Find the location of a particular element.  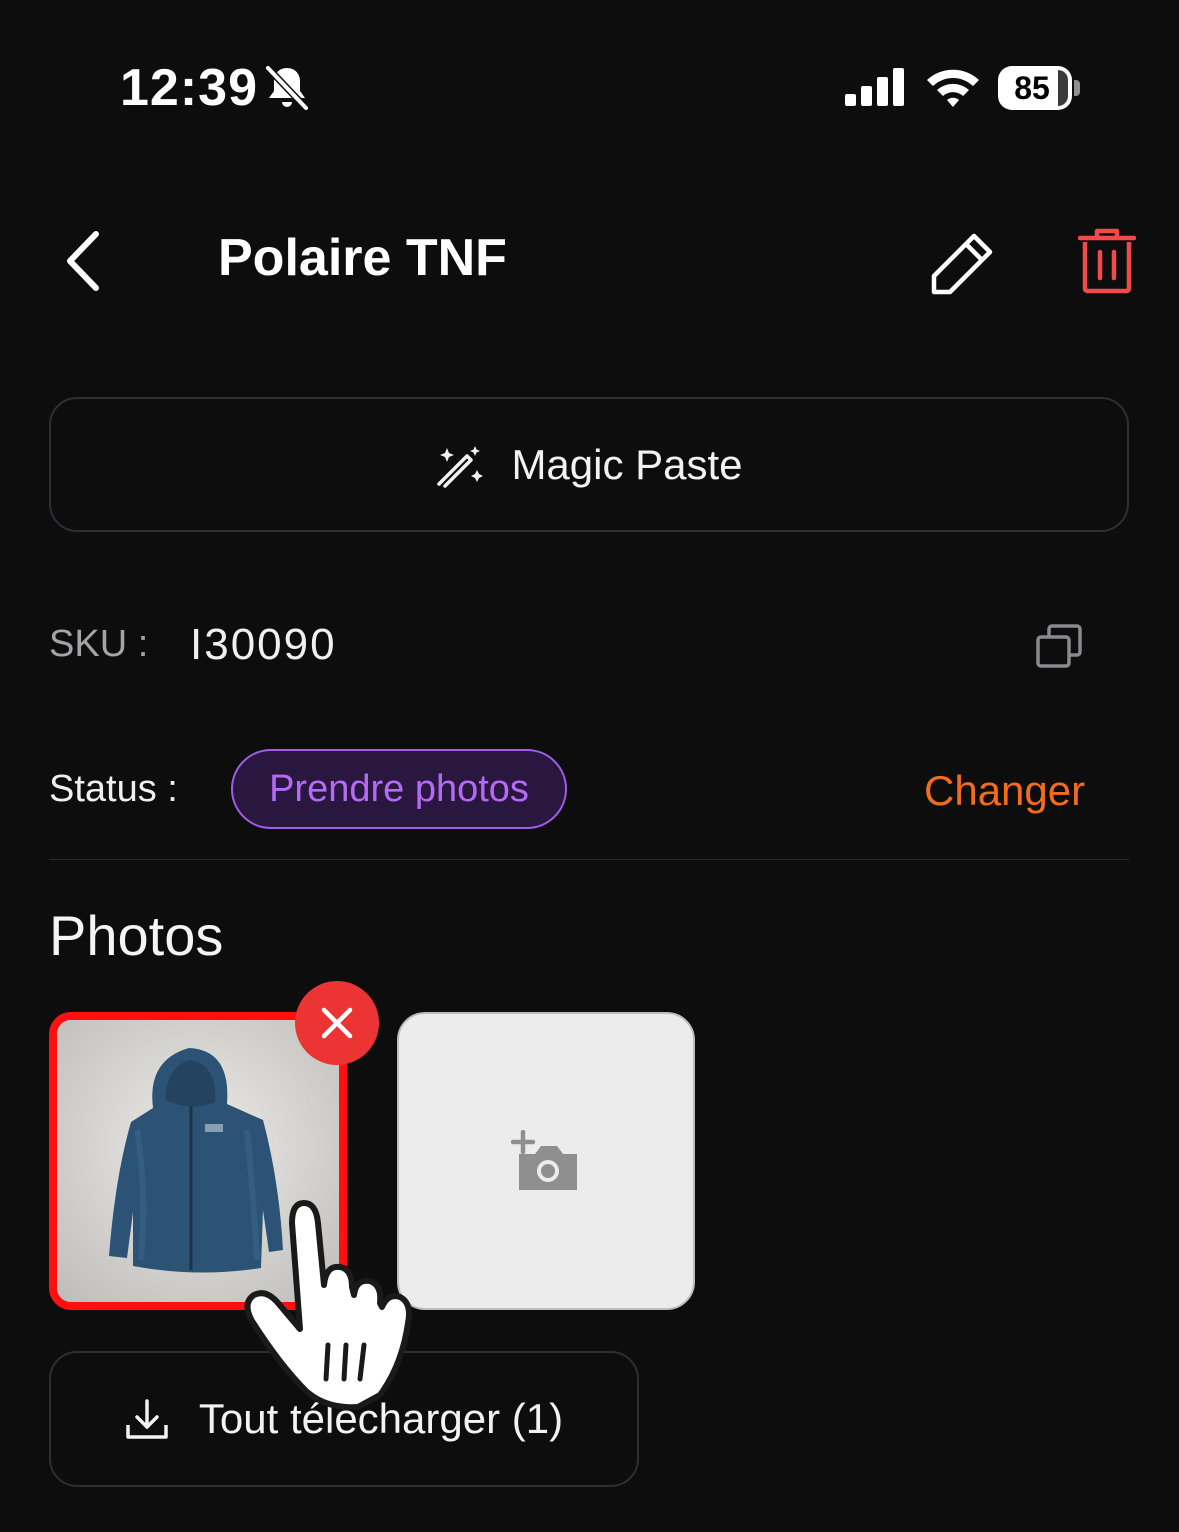

remove-photo-button is located at coordinates (337, 1023).